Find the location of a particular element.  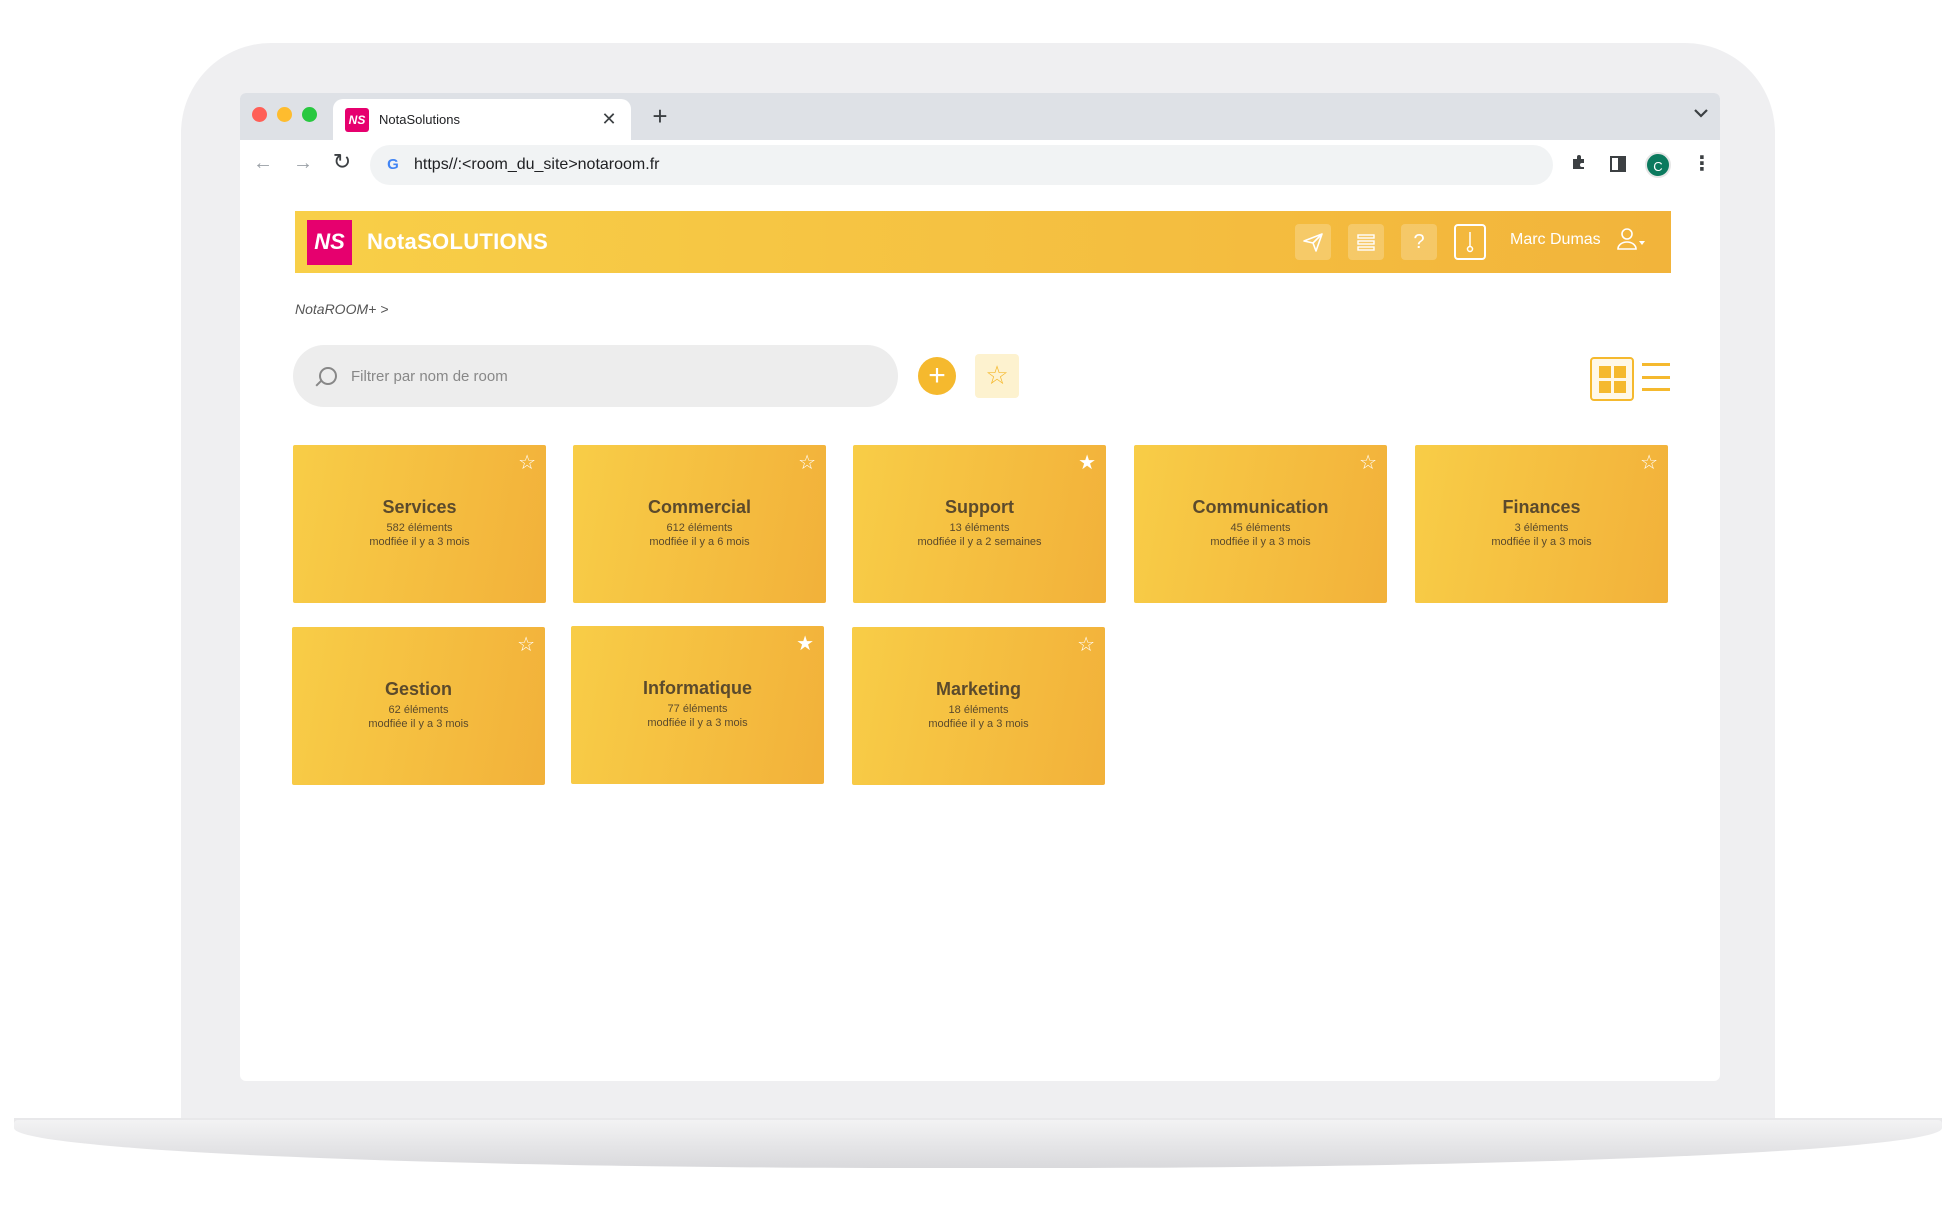

close-window-button is located at coordinates (259, 114).